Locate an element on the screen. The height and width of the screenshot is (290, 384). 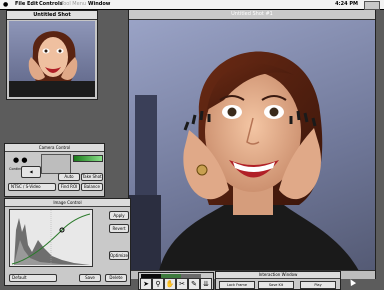
apple-menu-icon: ● is located at coordinates (5, 4).